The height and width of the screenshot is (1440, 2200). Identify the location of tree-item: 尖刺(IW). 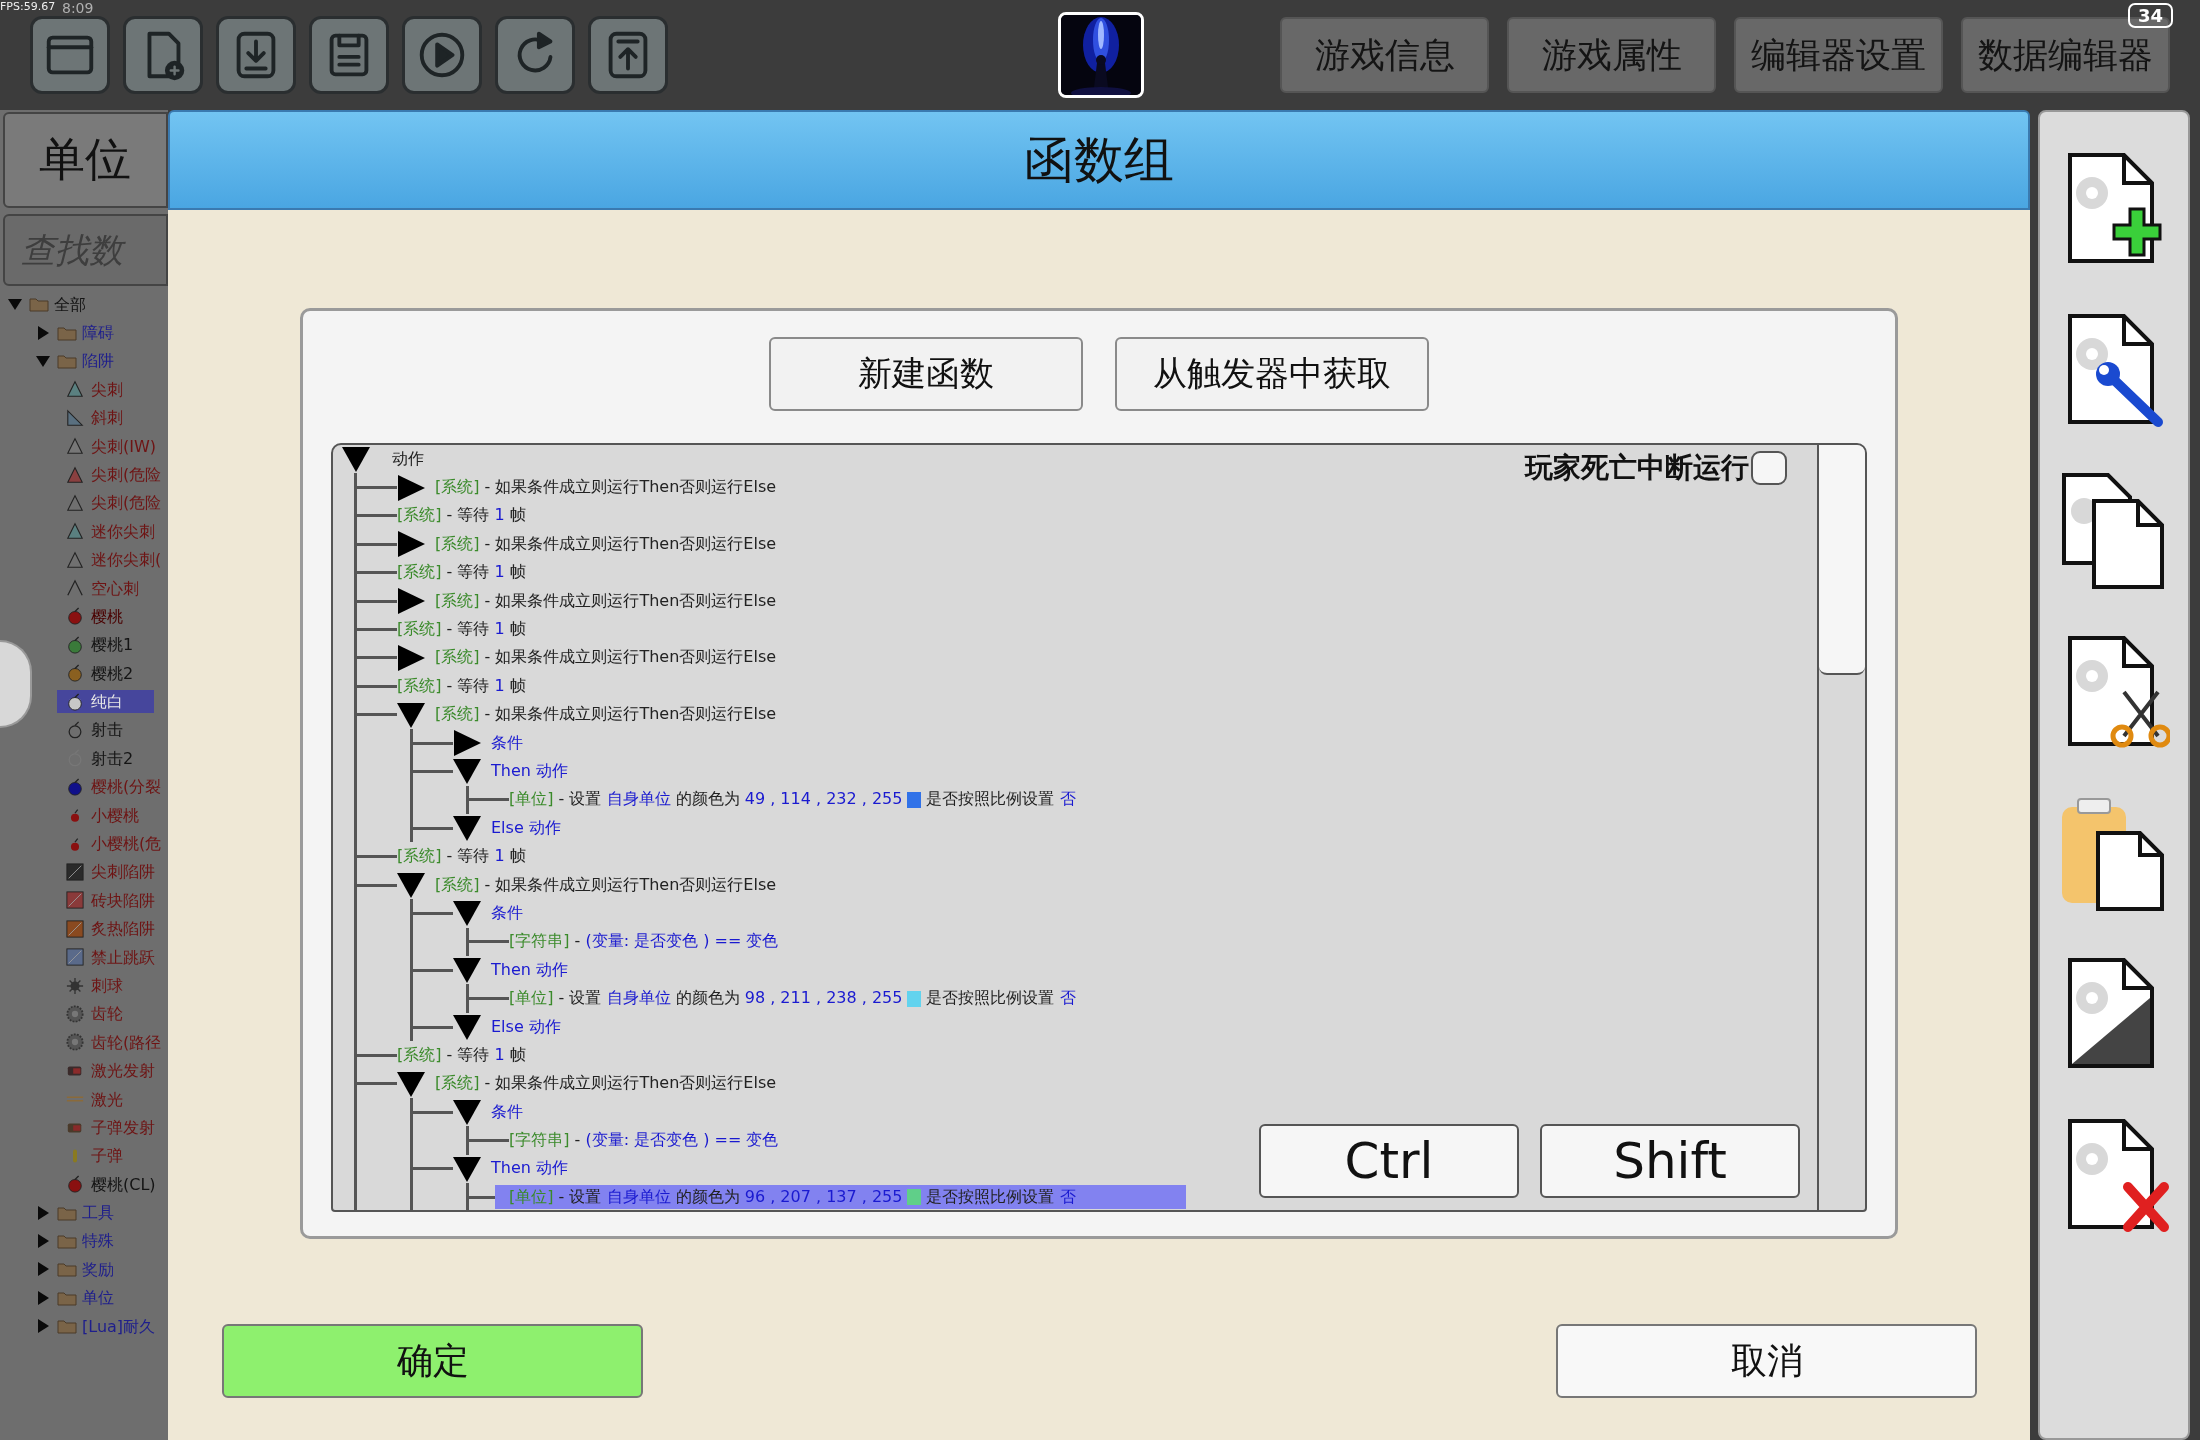
(110, 446).